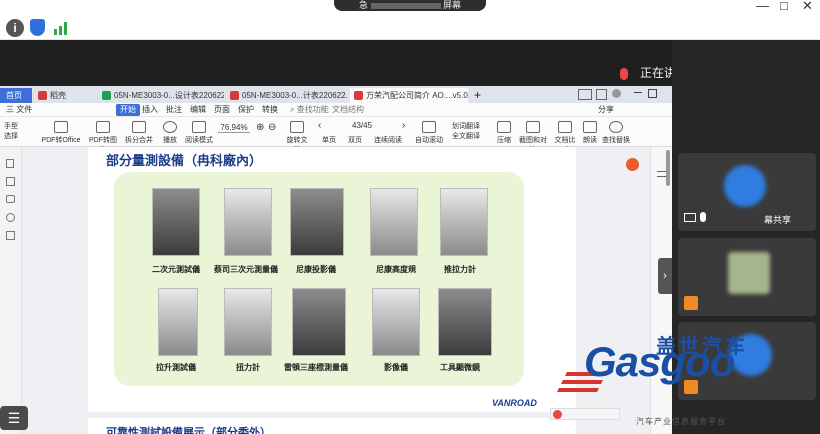 This screenshot has height=434, width=820. I want to click on pdf-to-office-button: PDF转Office, so click(61, 133).